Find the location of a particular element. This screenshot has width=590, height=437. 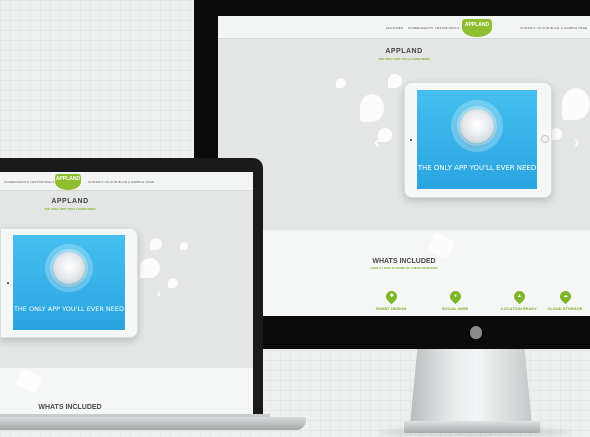

feature-social-wise: ● SOCIAL WISE is located at coordinates (455, 299).